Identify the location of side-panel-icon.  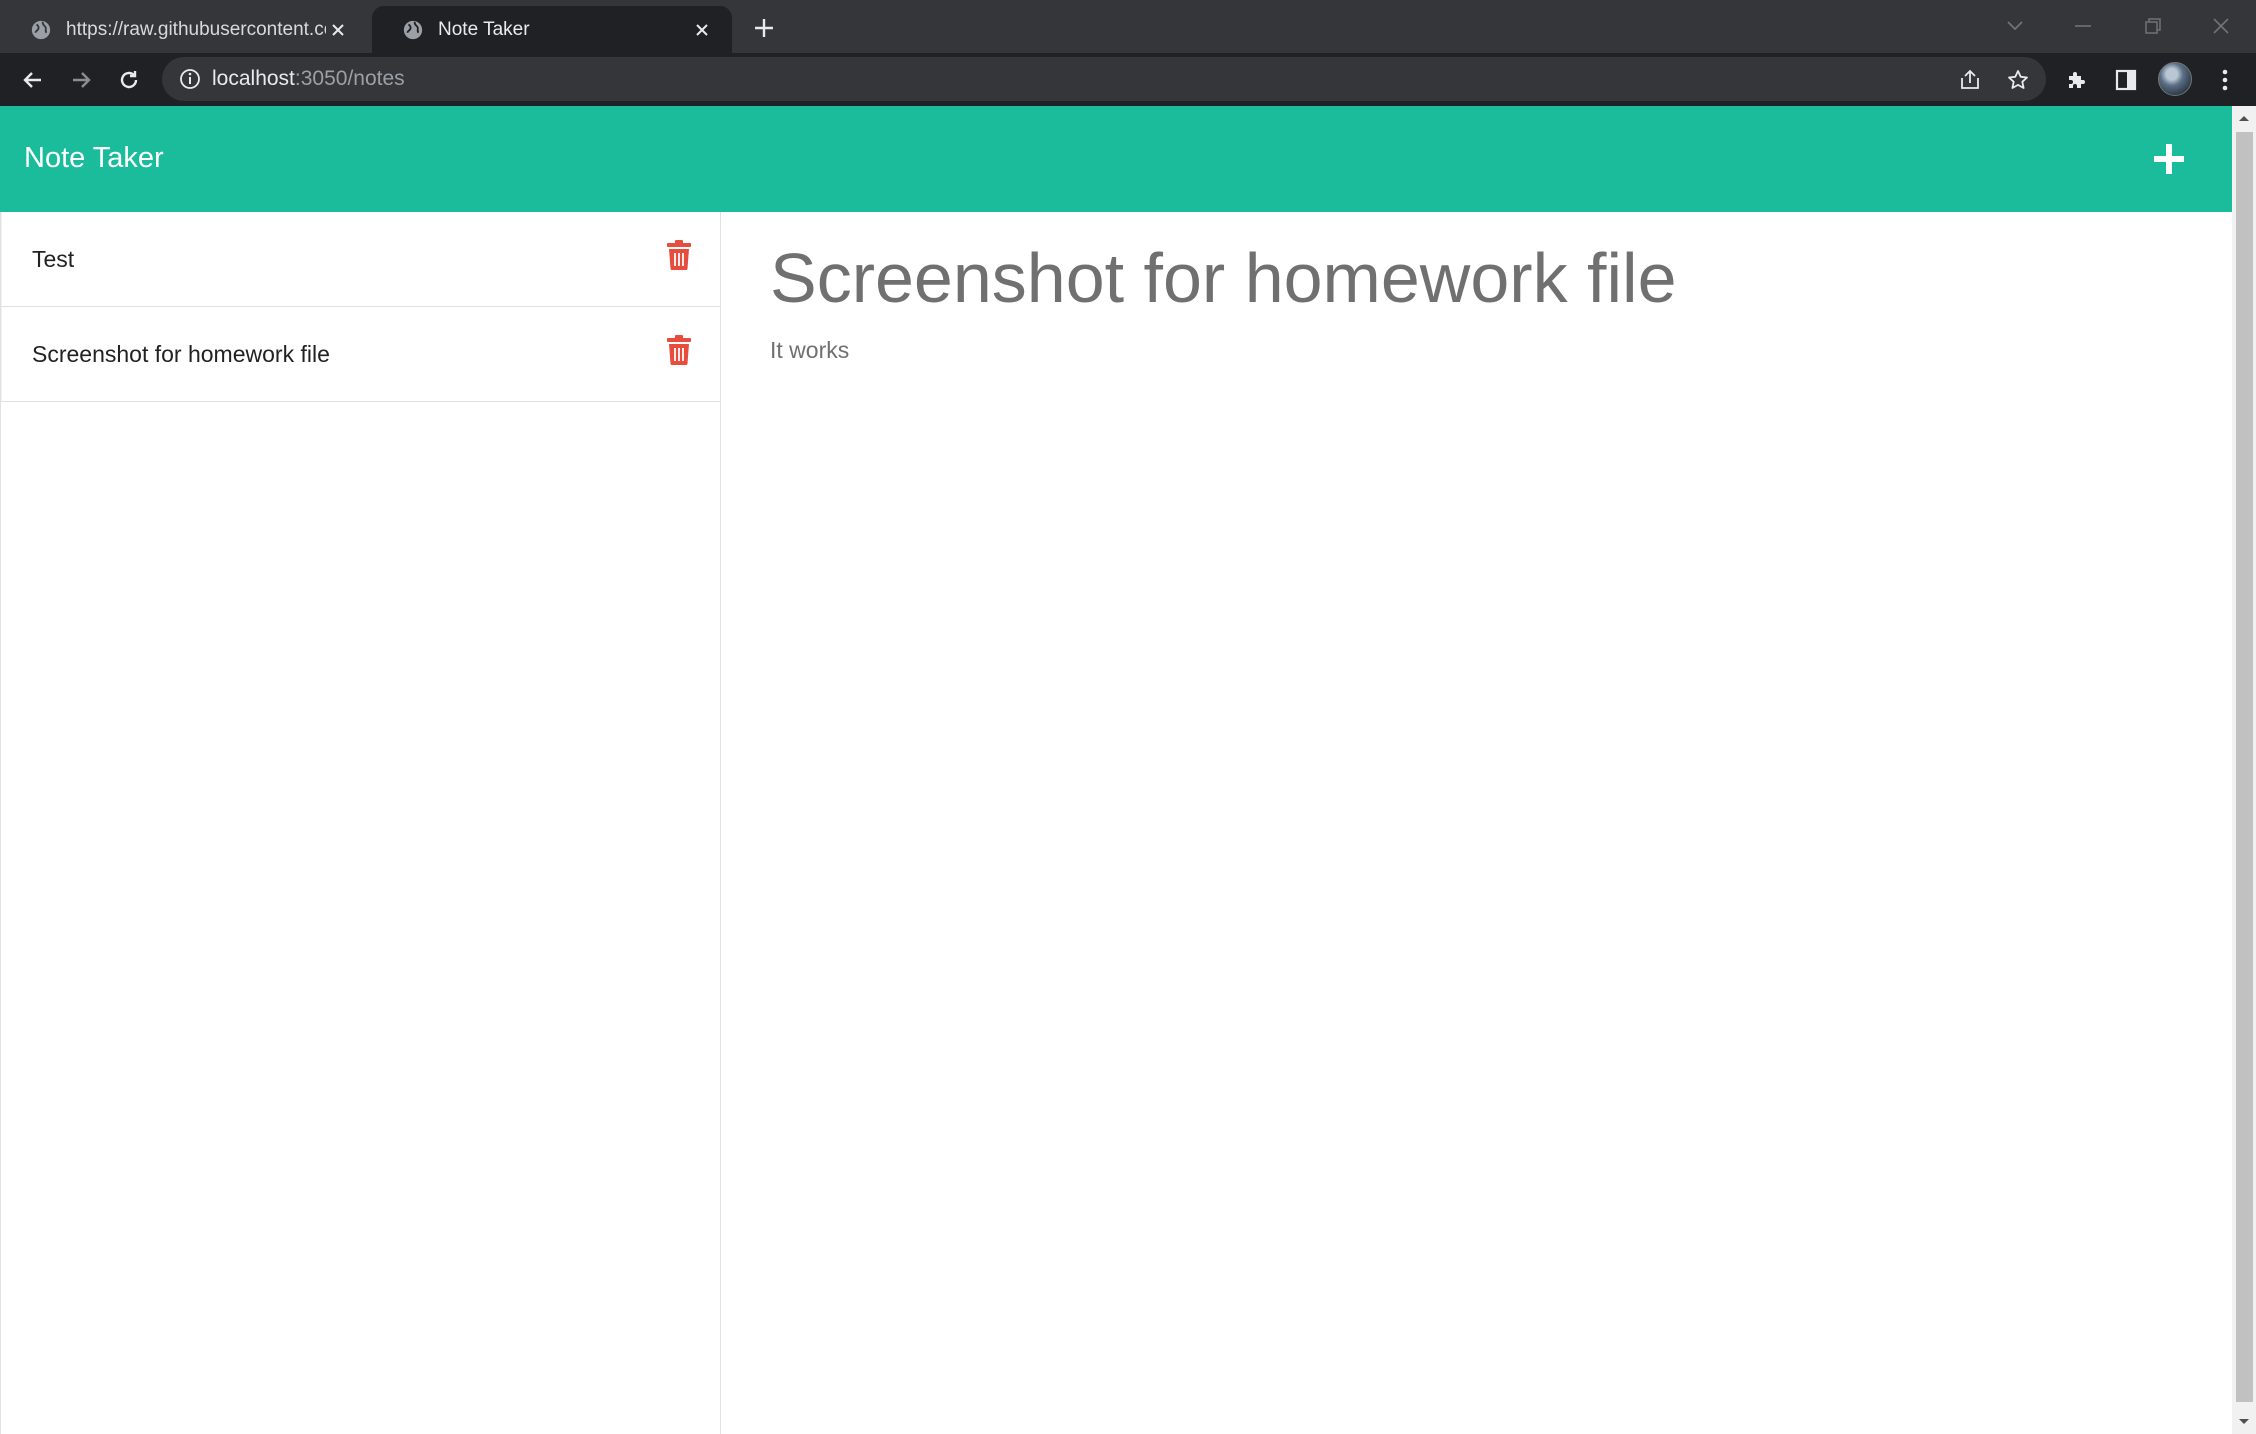
(2126, 80).